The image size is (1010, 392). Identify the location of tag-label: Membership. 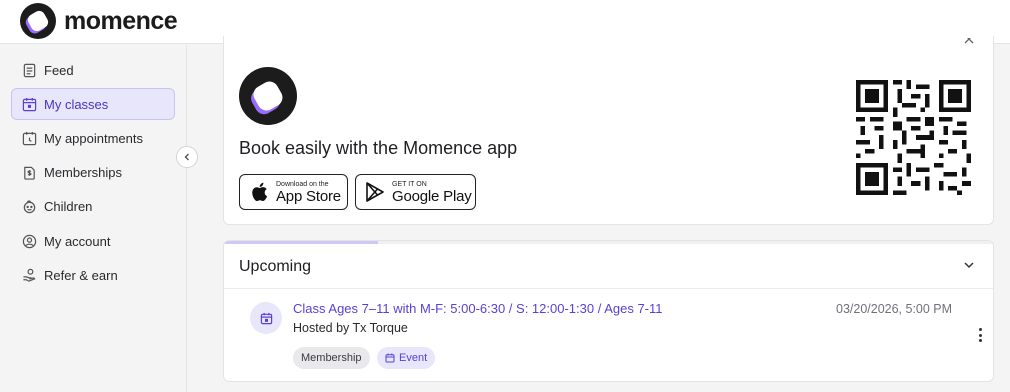
(331, 358).